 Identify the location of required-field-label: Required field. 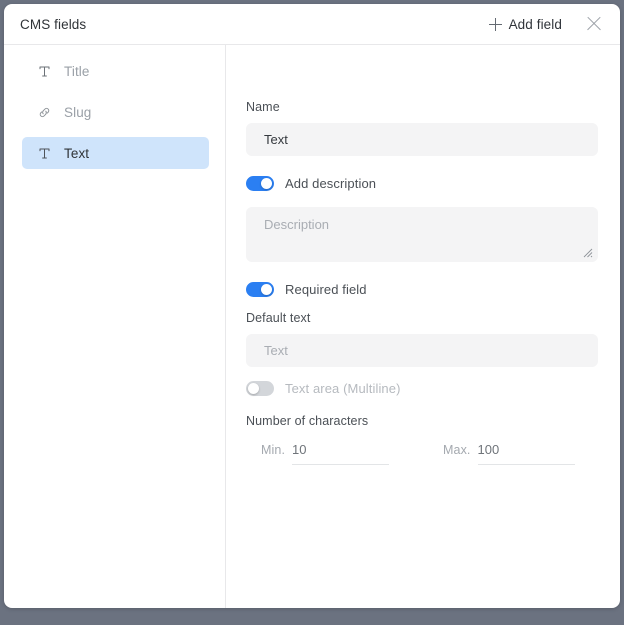
(326, 289).